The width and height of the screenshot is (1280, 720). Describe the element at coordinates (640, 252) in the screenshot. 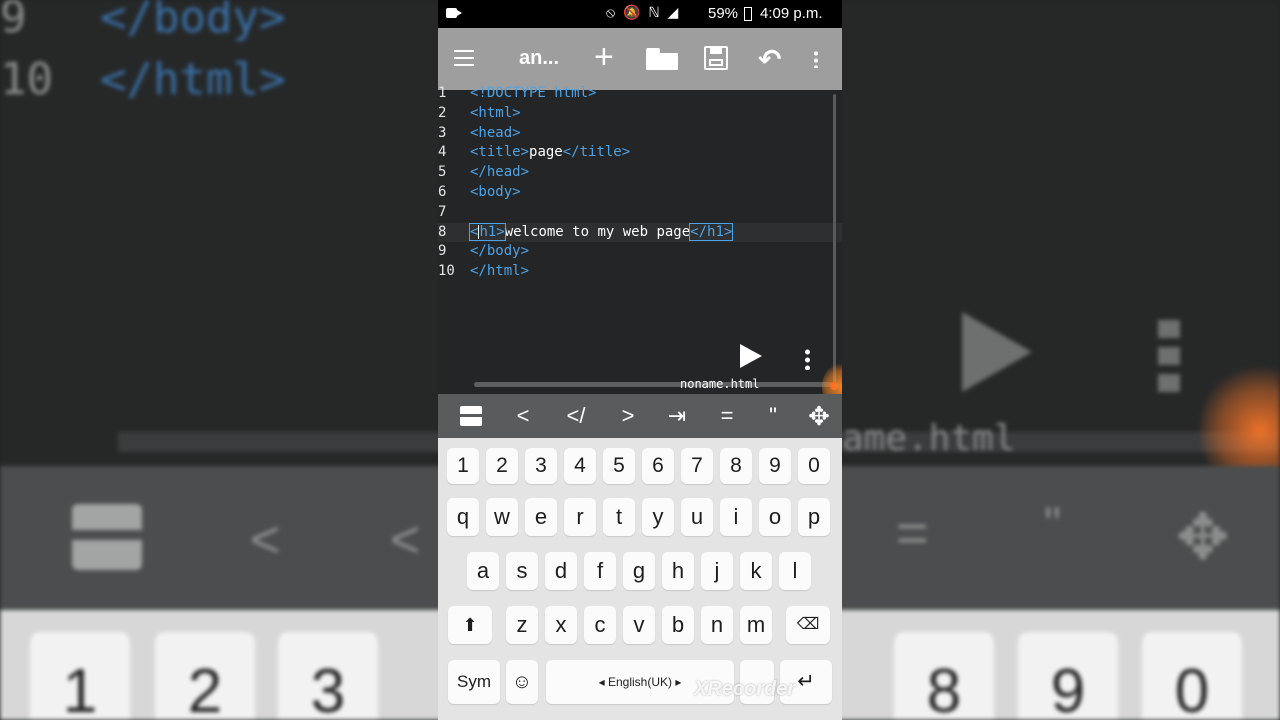

I see `code-line: 9 </body>` at that location.